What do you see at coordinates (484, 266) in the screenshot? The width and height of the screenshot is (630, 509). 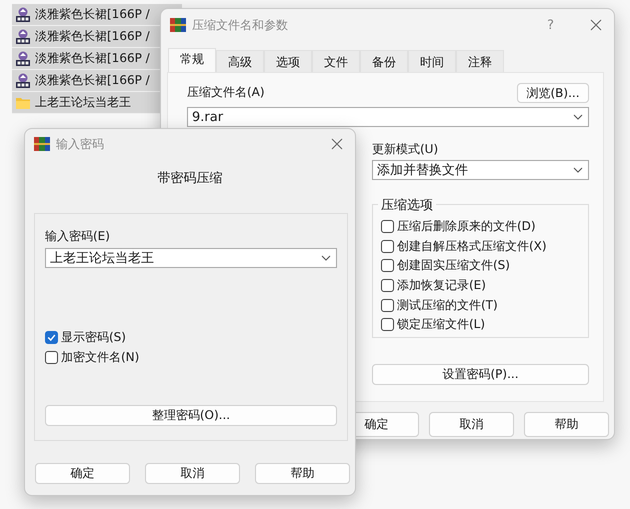 I see `option-checkbox: 创建固实压缩文件(S)` at bounding box center [484, 266].